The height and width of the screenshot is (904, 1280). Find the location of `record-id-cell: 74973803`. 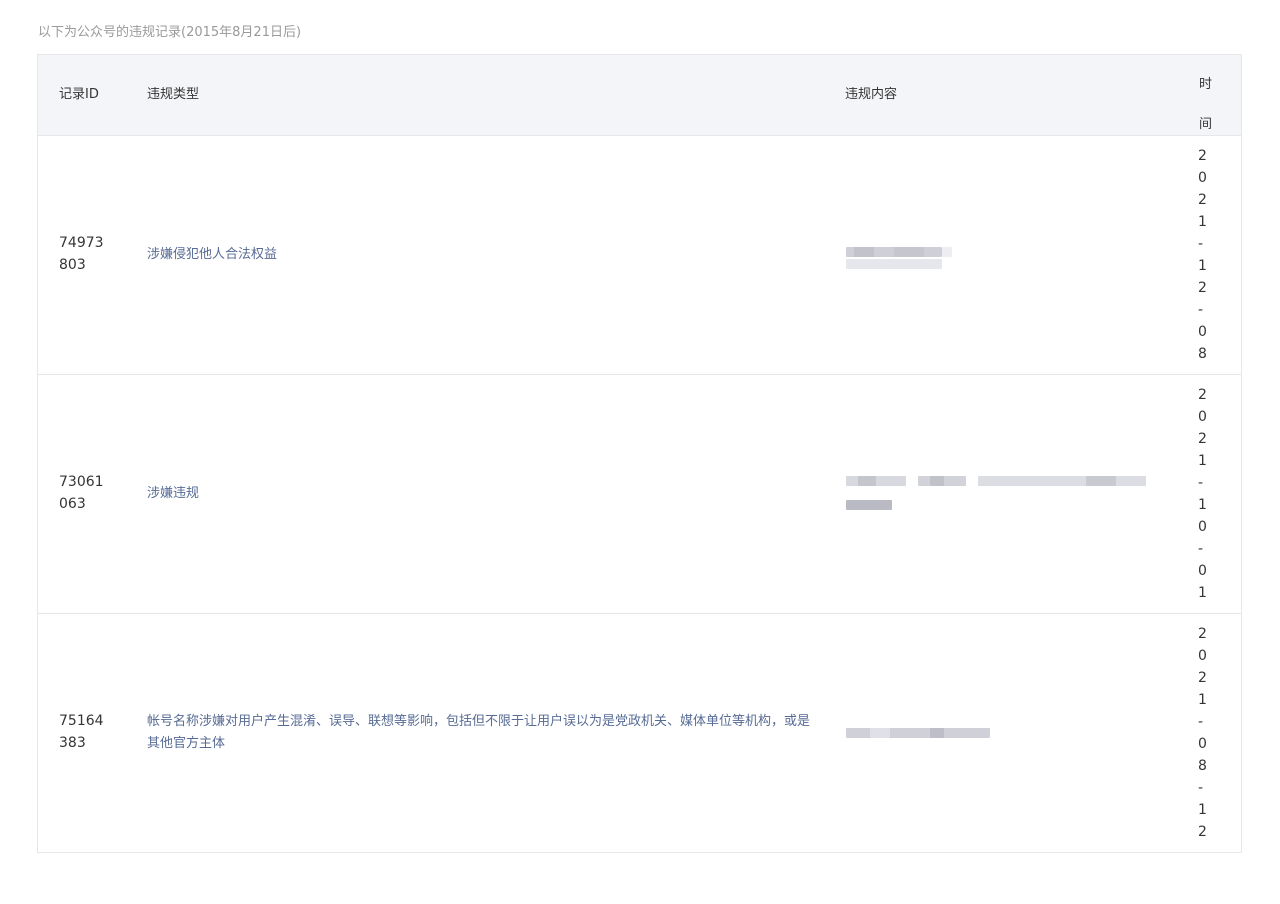

record-id-cell: 74973803 is located at coordinates (81, 254).